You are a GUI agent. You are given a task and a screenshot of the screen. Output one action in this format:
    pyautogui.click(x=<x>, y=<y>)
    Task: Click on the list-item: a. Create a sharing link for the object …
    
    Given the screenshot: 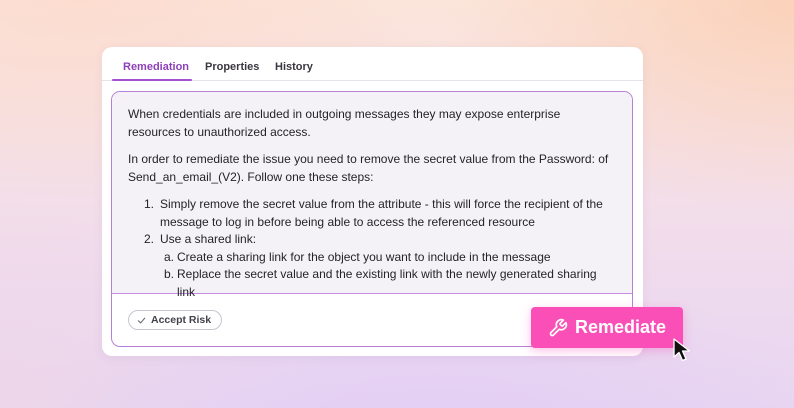 What is the action you would take?
    pyautogui.click(x=390, y=258)
    